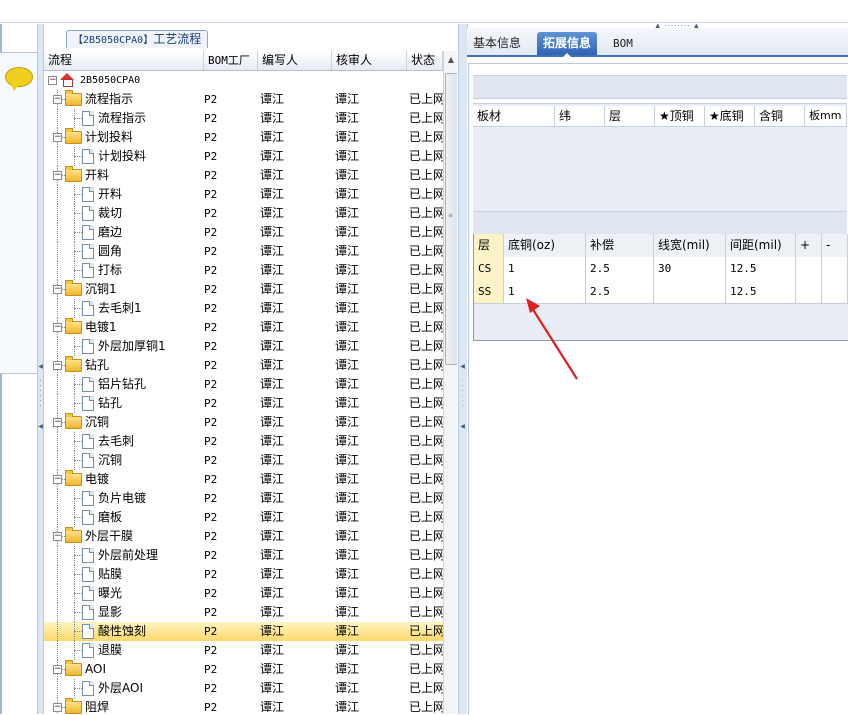 Image resolution: width=848 pixels, height=715 pixels. What do you see at coordinates (660, 158) in the screenshot?
I see `board-material-table: 板材 纬 层 ★顶铜 ★底铜 含铜 板mm` at bounding box center [660, 158].